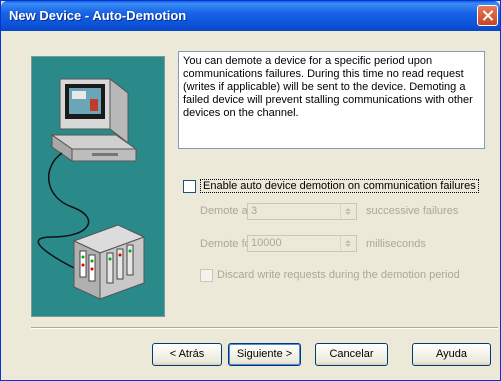 The height and width of the screenshot is (381, 501). What do you see at coordinates (264, 354) in the screenshot?
I see `next-button: Siguiente >` at bounding box center [264, 354].